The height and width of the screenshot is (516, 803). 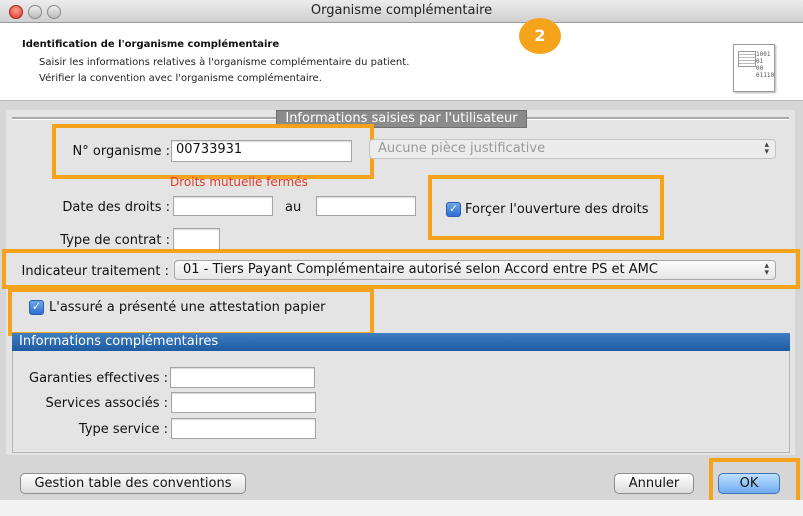 What do you see at coordinates (191, 312) in the screenshot?
I see `highlight-attestation` at bounding box center [191, 312].